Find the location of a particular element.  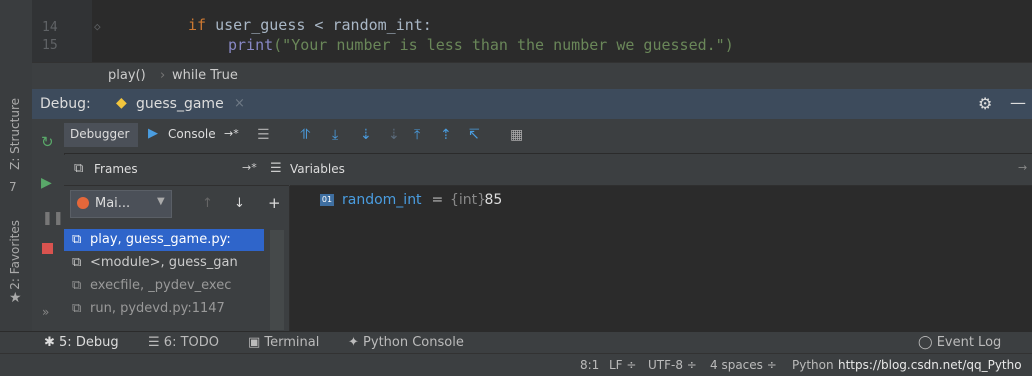

more-icon: » is located at coordinates (45, 312).